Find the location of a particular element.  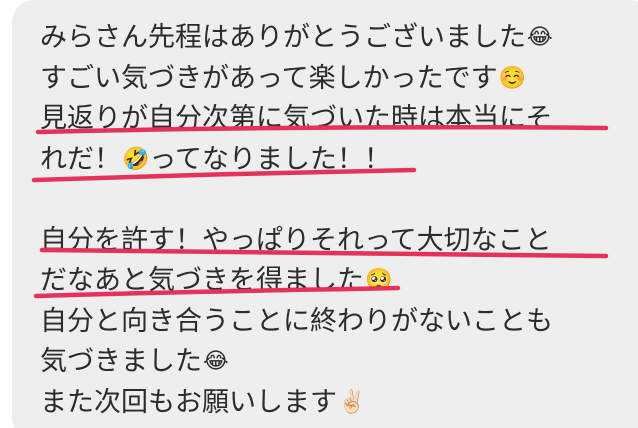

message-line-4: れだ！🤣ってなりました！！ is located at coordinates (335, 160).